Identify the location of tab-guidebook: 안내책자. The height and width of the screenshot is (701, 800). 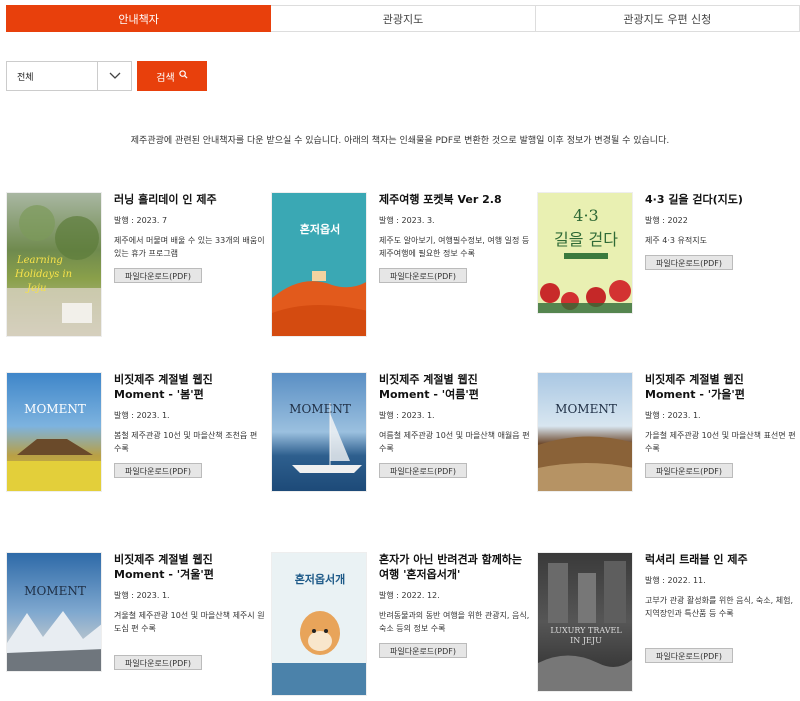
(139, 18).